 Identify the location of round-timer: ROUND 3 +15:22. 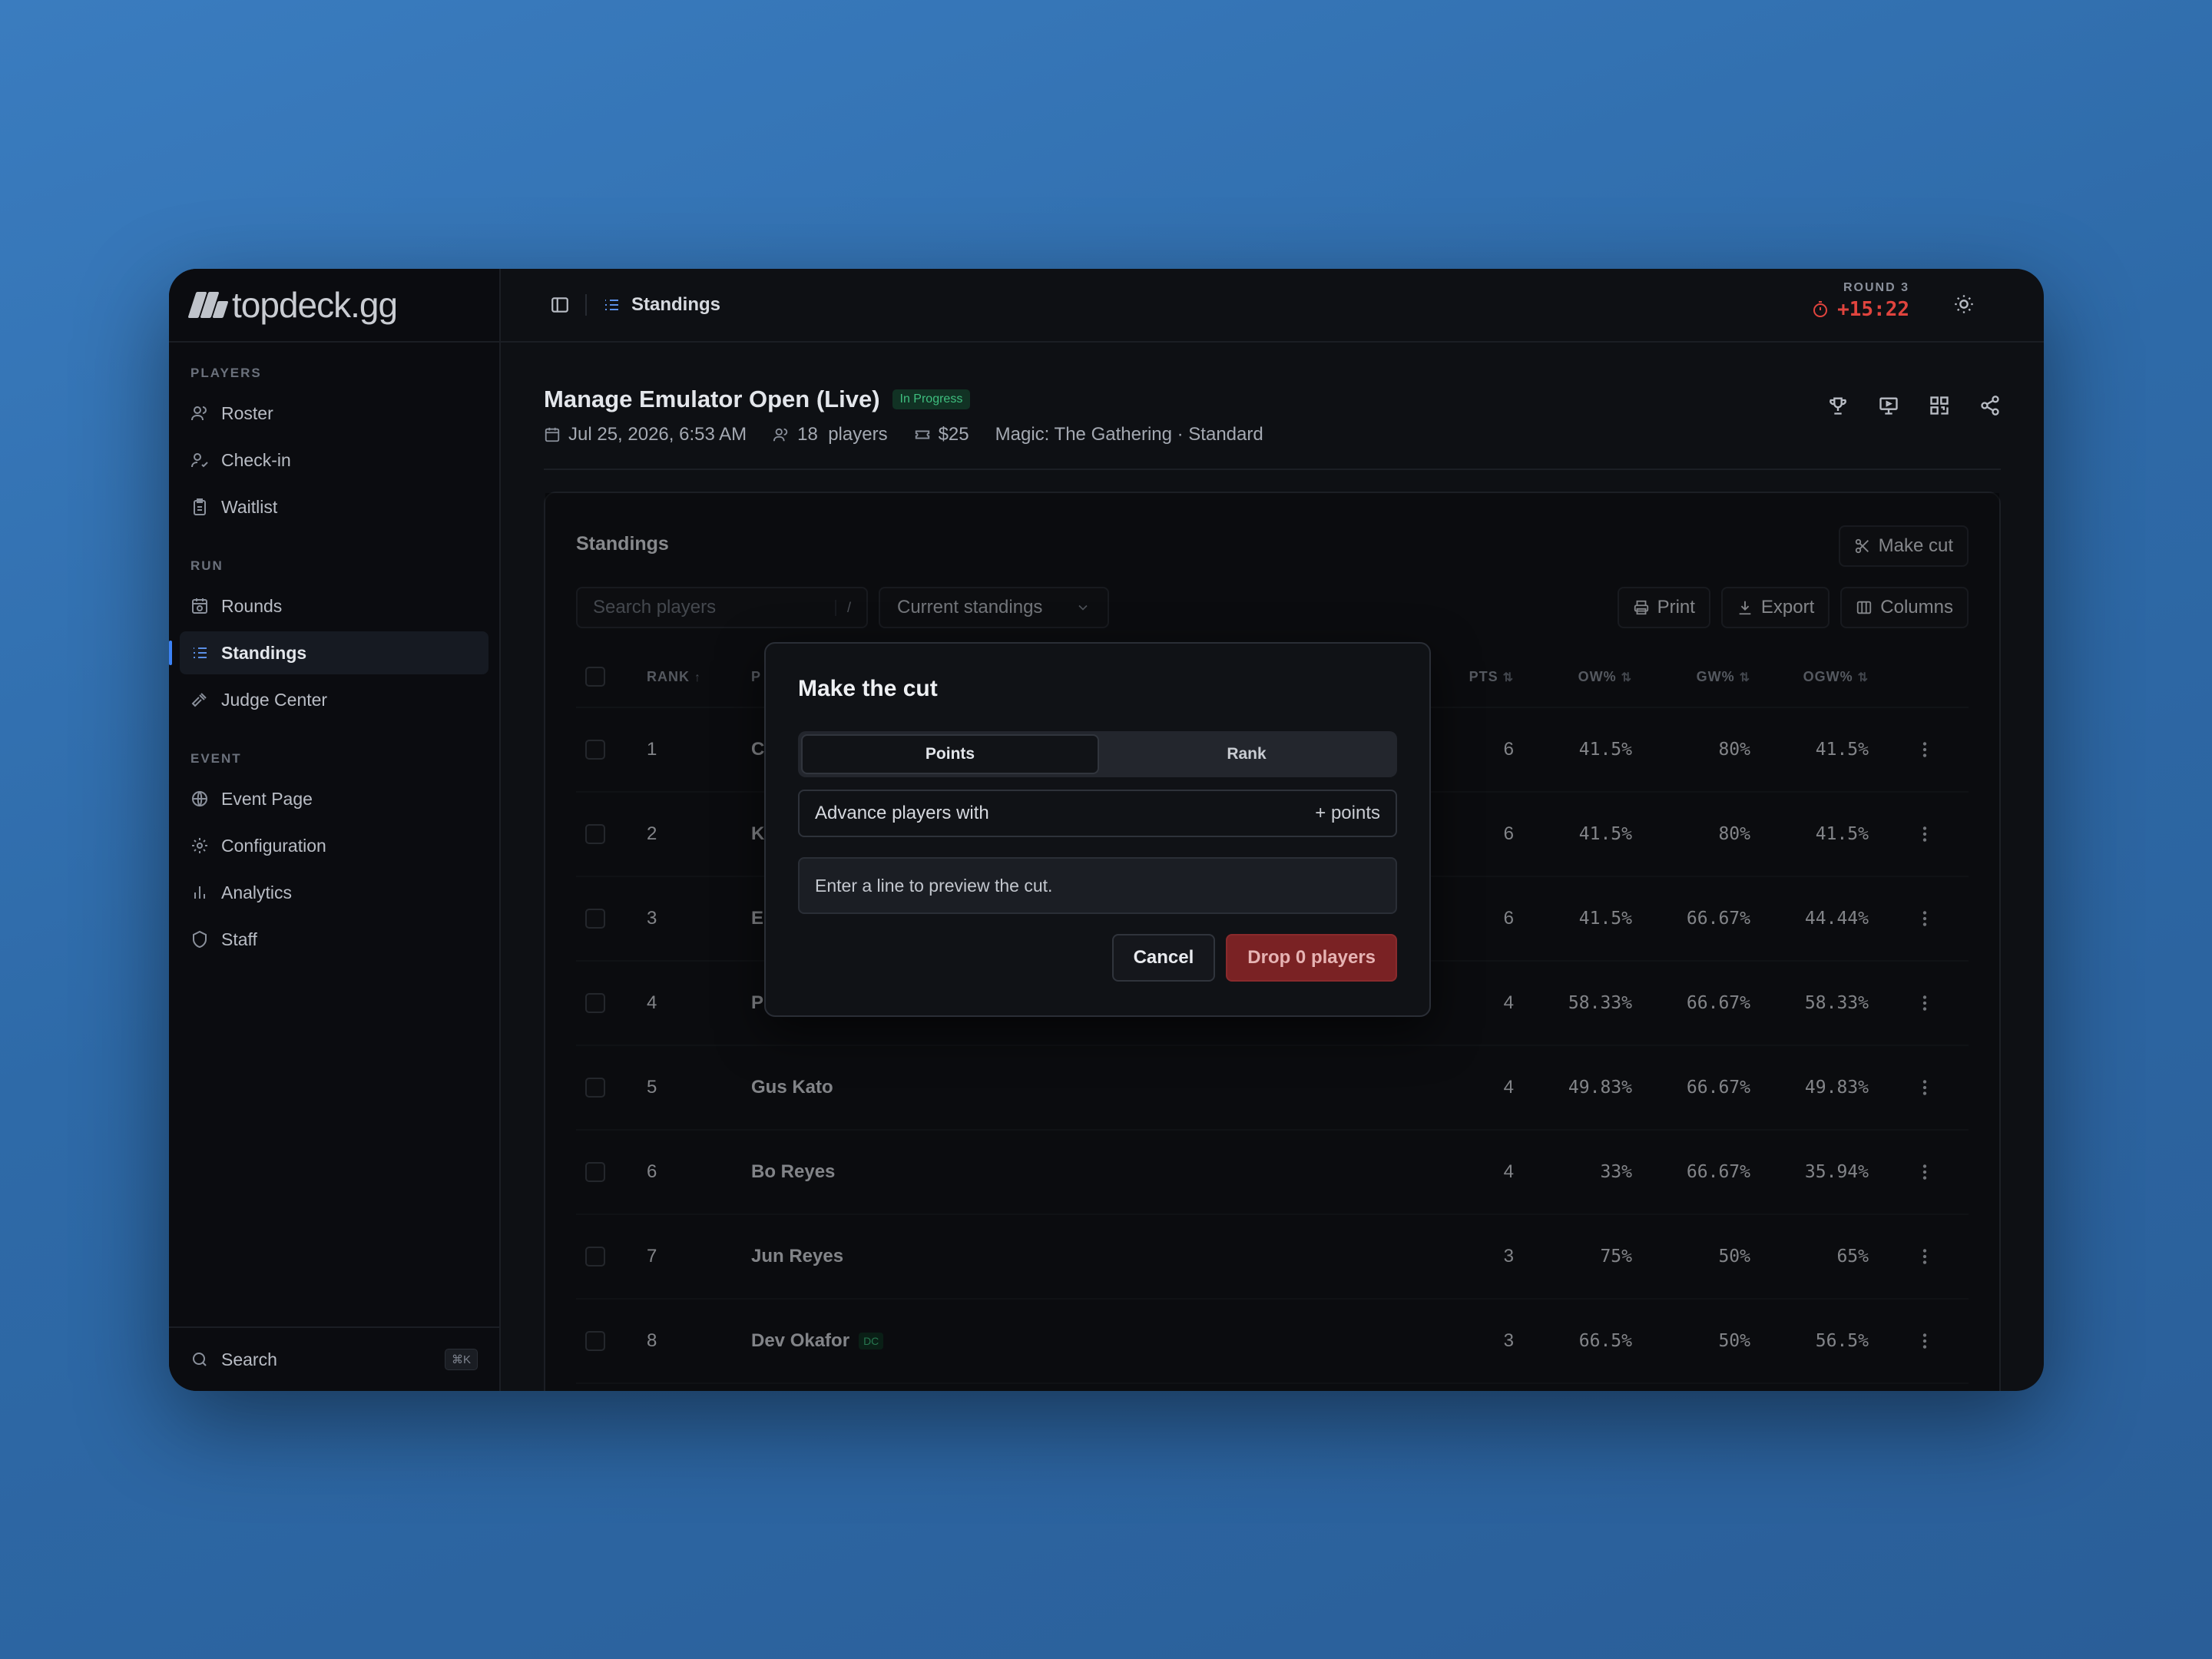
(1860, 301).